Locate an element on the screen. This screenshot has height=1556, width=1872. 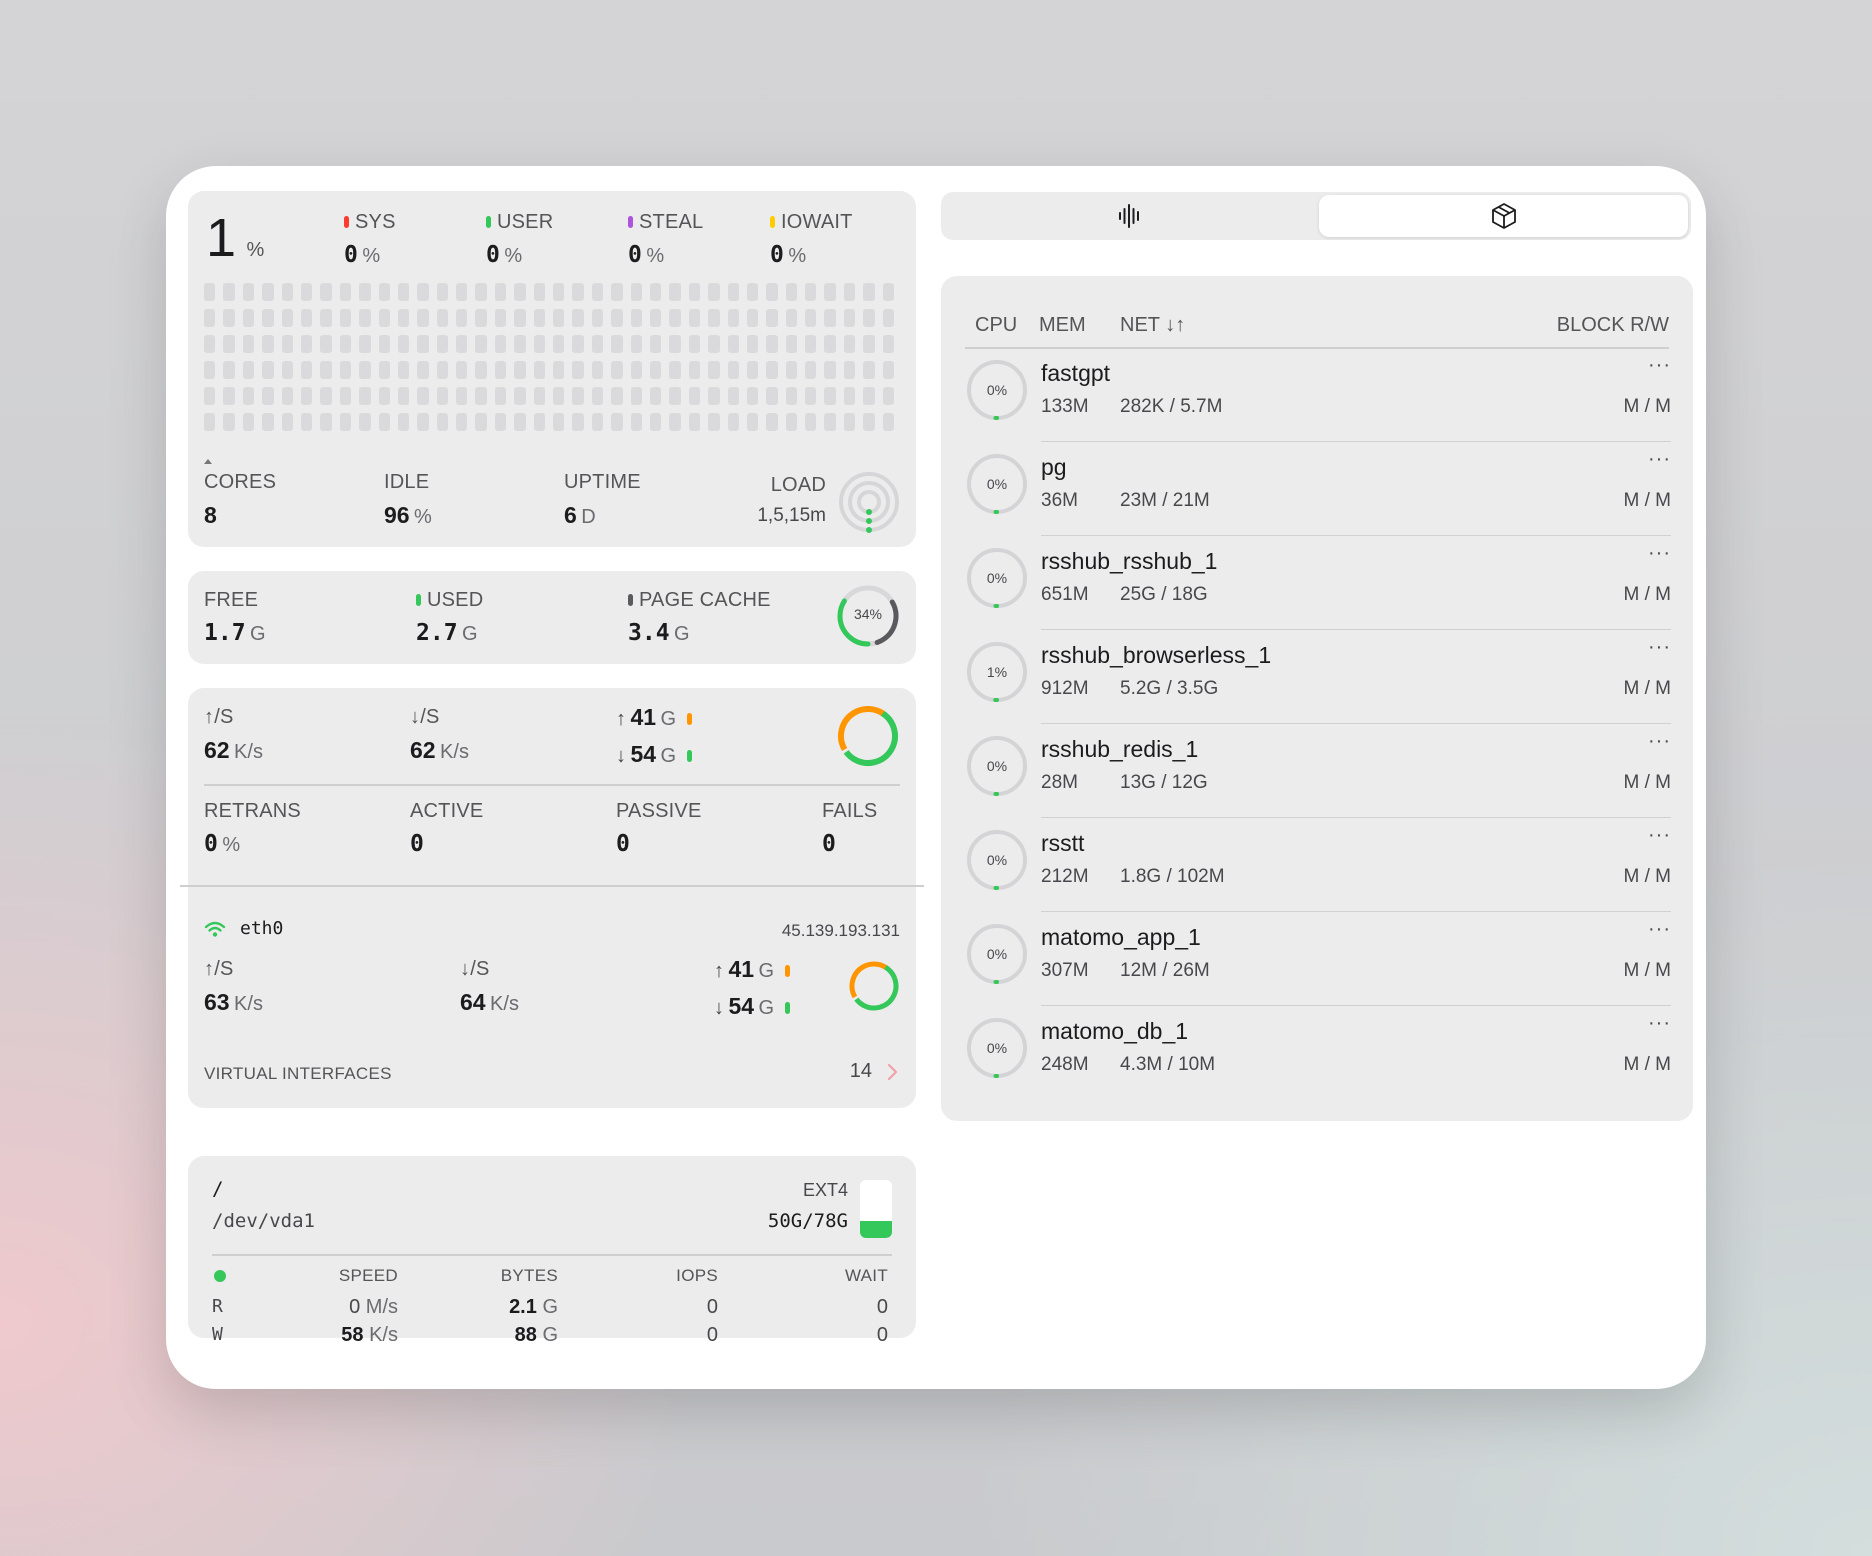
cpu-steal: STEAL 0 % is located at coordinates (665, 239).